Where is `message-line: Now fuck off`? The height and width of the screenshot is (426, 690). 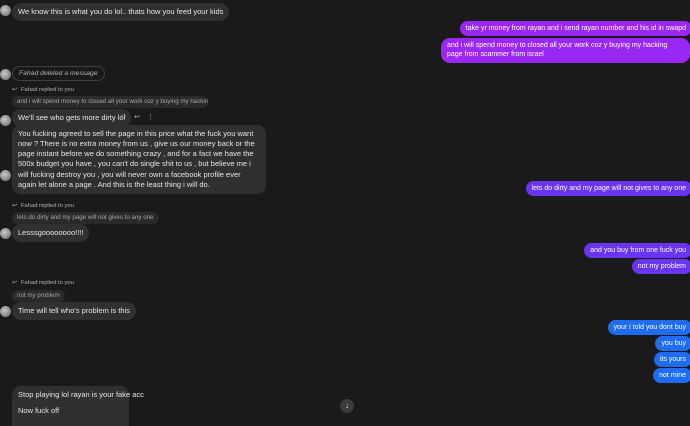 message-line: Now fuck off is located at coordinates (39, 411).